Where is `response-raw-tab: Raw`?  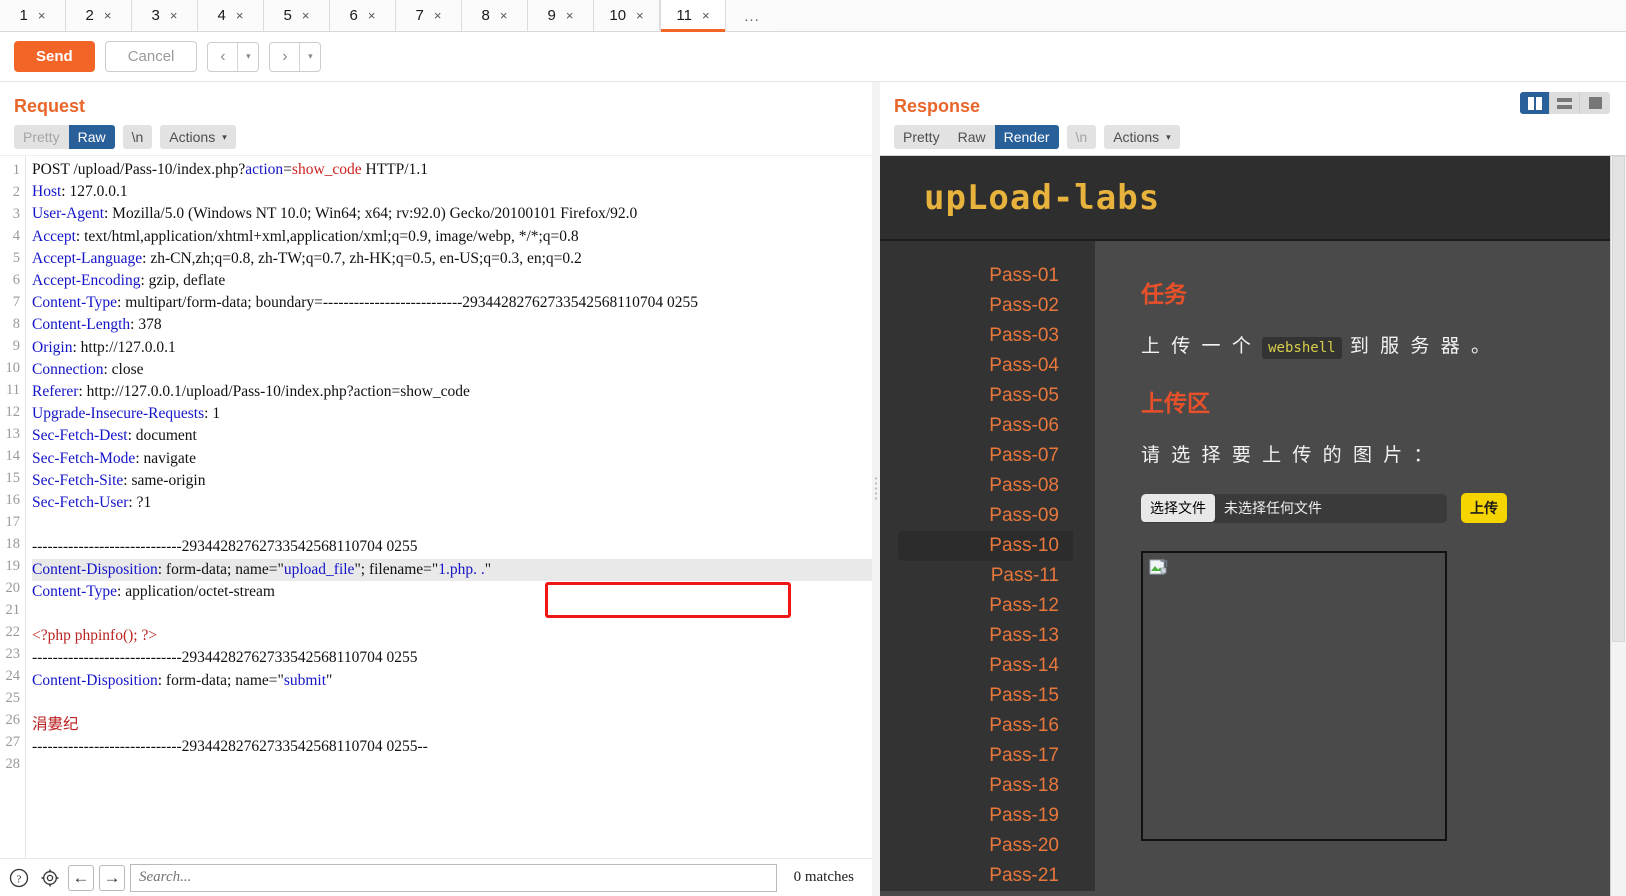 response-raw-tab: Raw is located at coordinates (972, 137).